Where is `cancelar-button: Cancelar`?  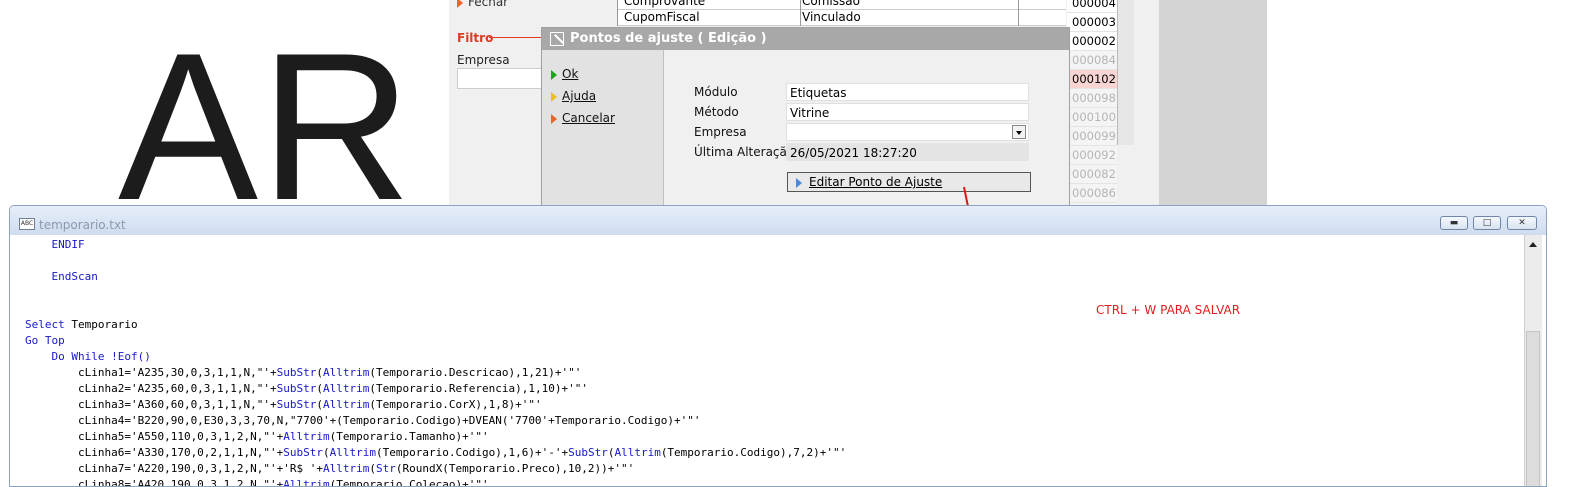
cancelar-button: Cancelar is located at coordinates (583, 118).